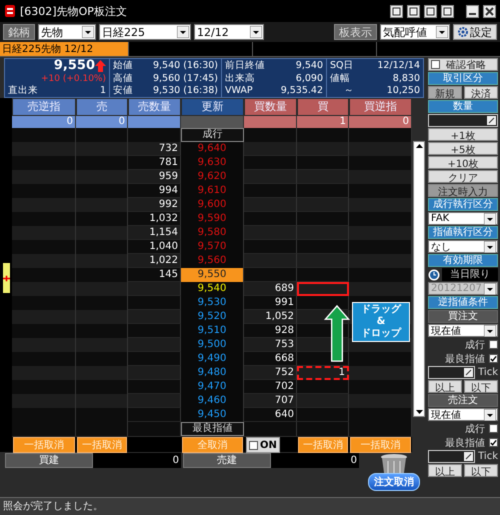  Describe the element at coordinates (398, 66) in the screenshot. I see `stat-value: 12/12/14` at that location.